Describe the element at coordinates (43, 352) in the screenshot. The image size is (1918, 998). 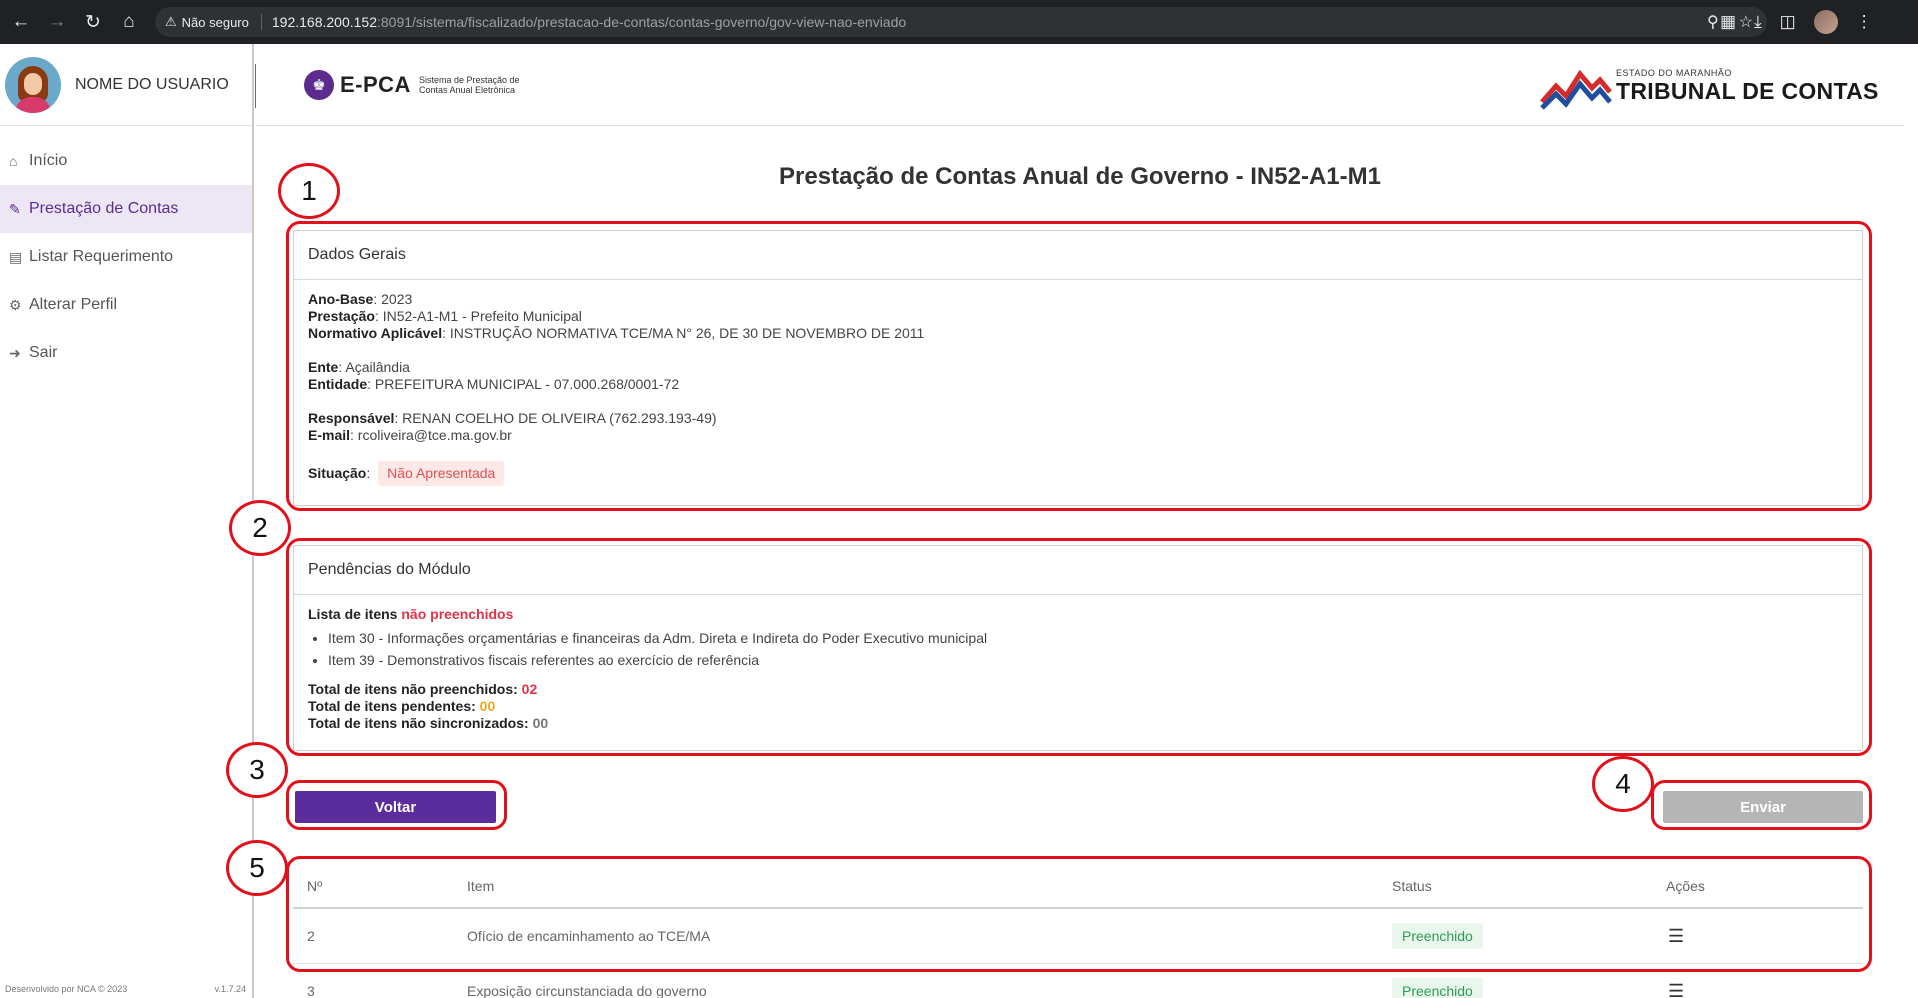
I see `sidebar-item-label: Sair` at that location.